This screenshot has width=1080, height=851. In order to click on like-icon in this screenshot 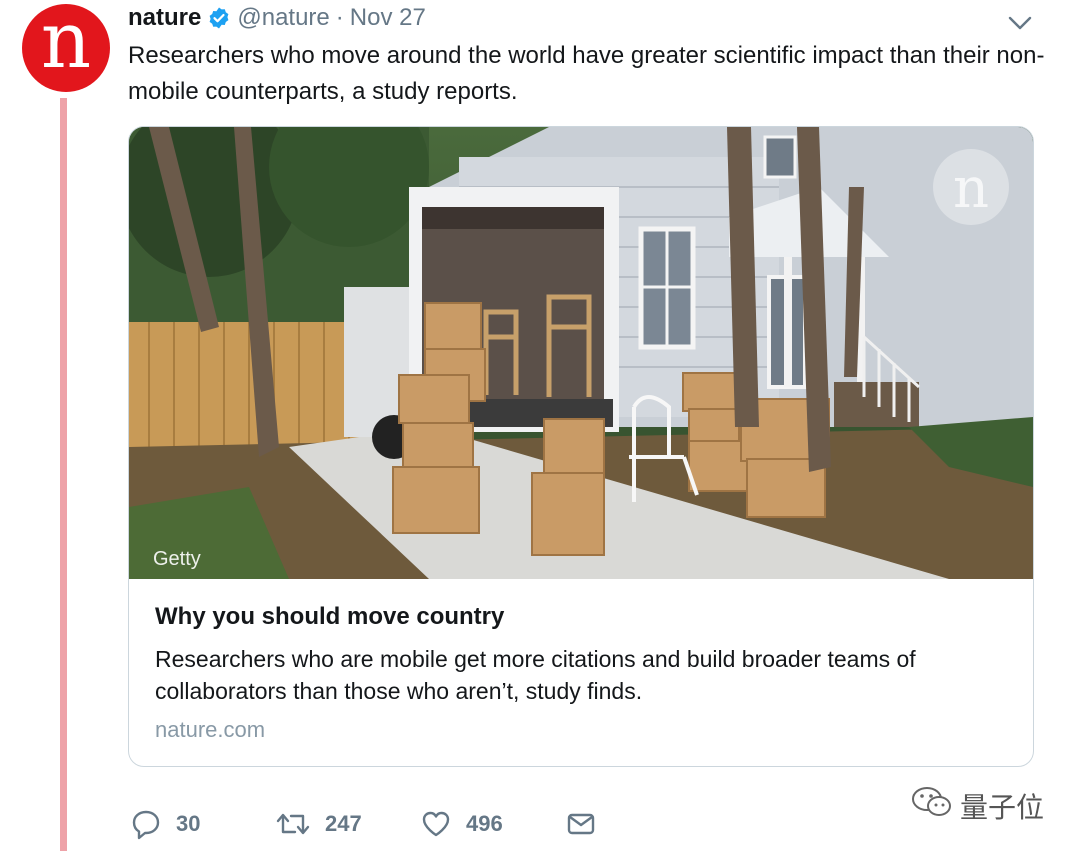, I will do `click(436, 824)`.